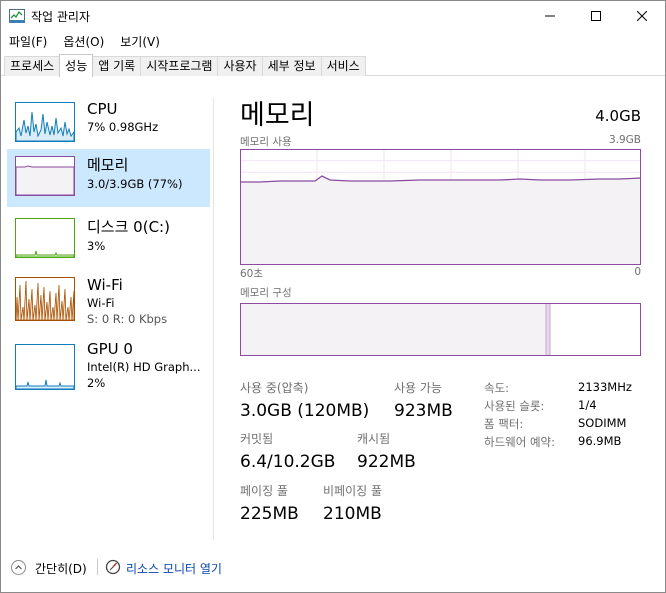 Image resolution: width=666 pixels, height=593 pixels. What do you see at coordinates (110, 349) in the screenshot?
I see `gpu-title: GPU 0` at bounding box center [110, 349].